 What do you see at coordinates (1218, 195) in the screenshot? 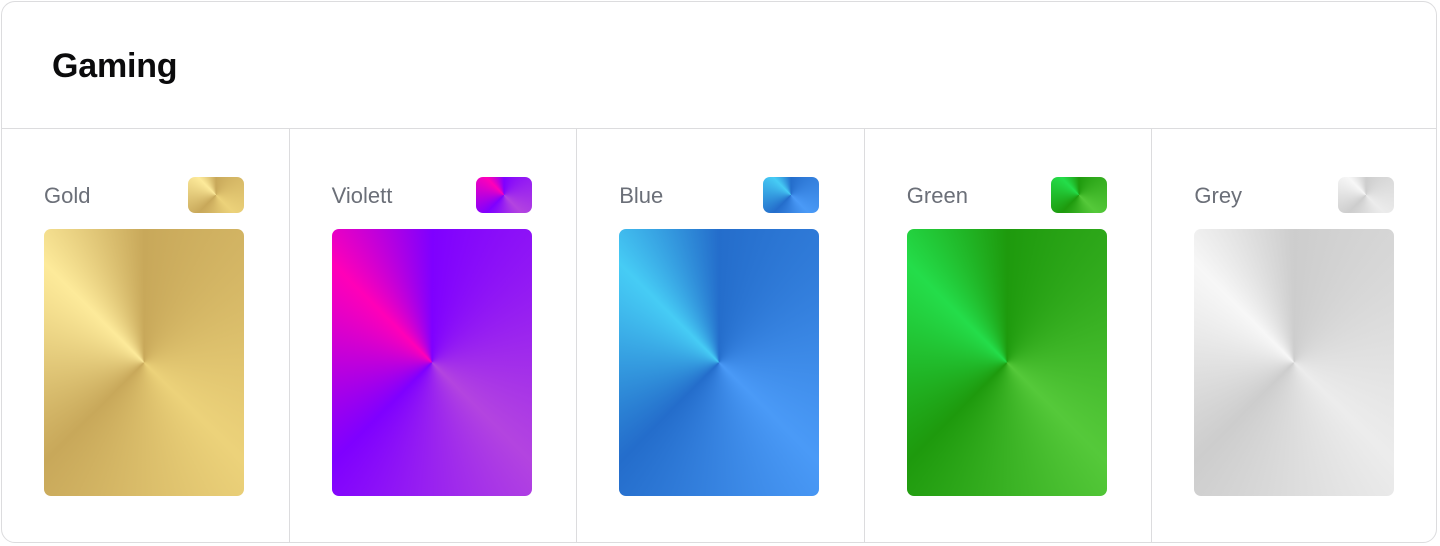
I see `swatch-label: Grey` at bounding box center [1218, 195].